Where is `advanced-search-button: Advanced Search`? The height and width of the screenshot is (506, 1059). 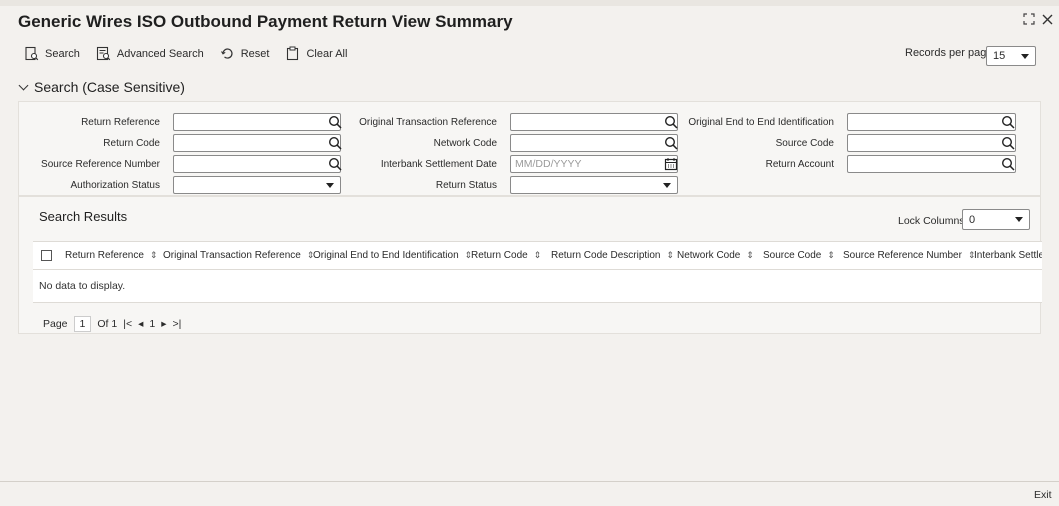
advanced-search-button: Advanced Search is located at coordinates (150, 53).